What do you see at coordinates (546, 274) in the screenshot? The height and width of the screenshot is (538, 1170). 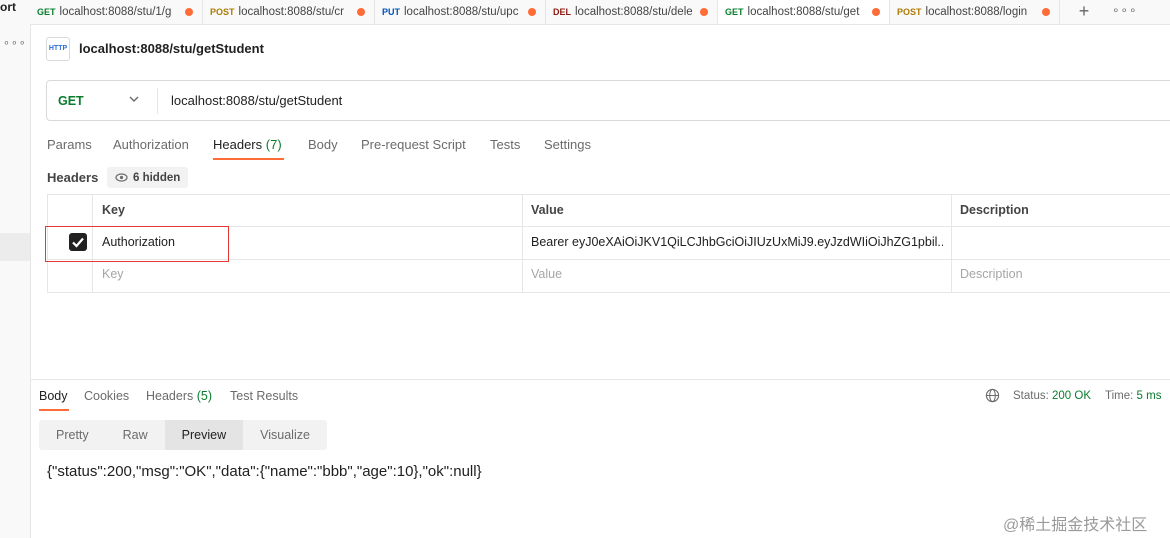 I see `new-value-input: Value` at bounding box center [546, 274].